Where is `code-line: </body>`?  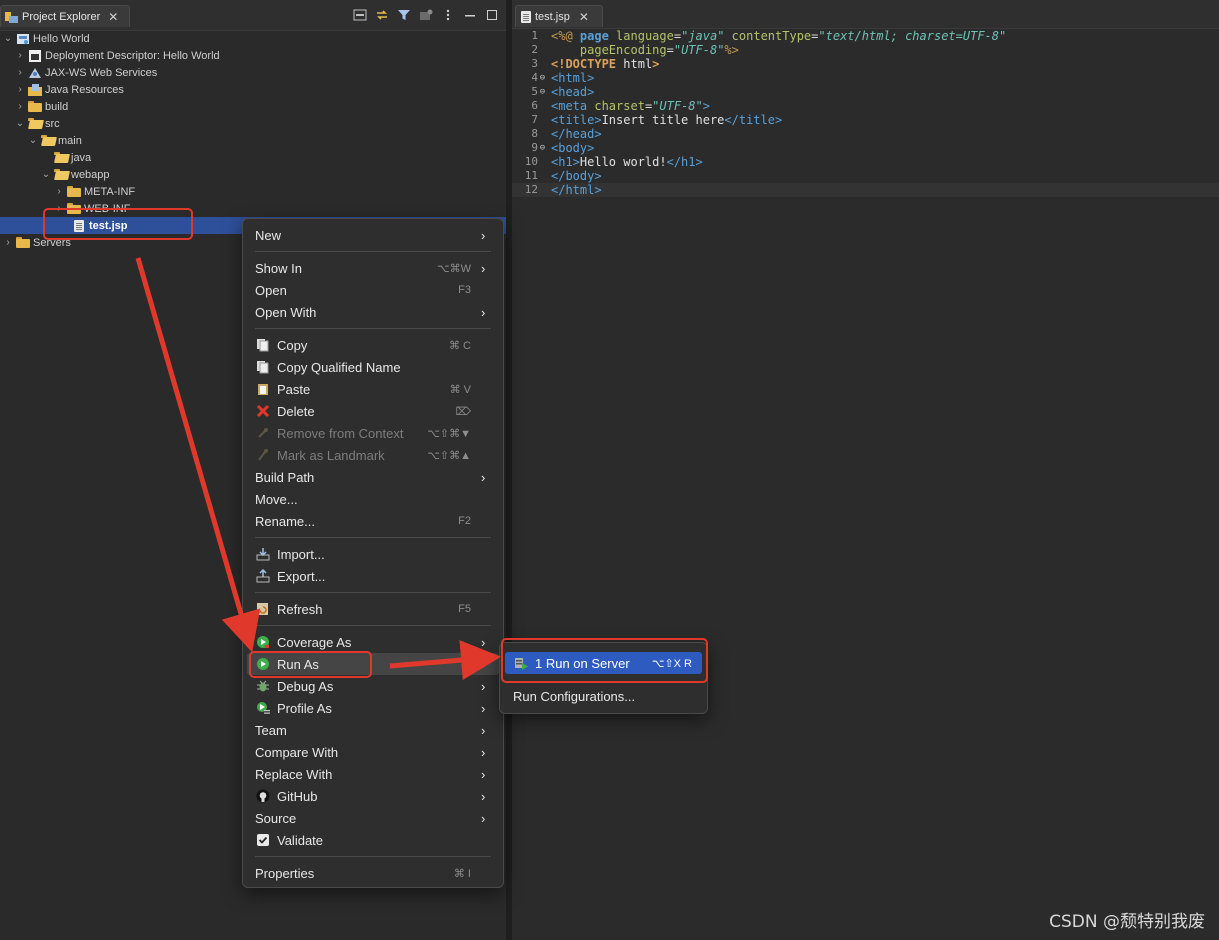 code-line: </body> is located at coordinates (576, 176).